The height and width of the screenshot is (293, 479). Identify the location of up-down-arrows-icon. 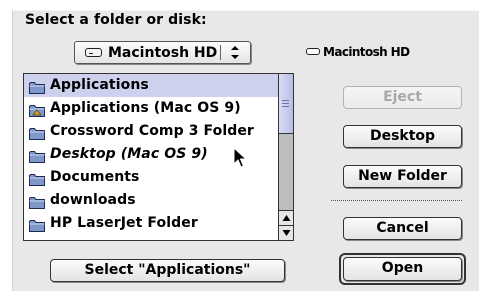
(235, 52).